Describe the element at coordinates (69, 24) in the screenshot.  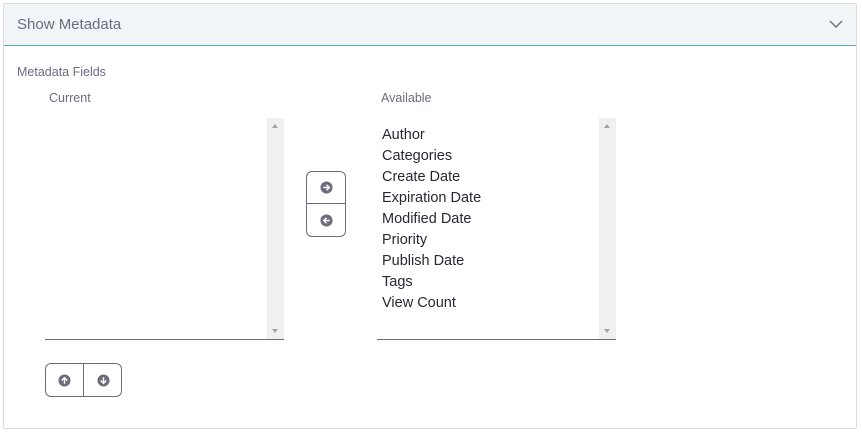
I see `panel-title: Show Metadata` at that location.